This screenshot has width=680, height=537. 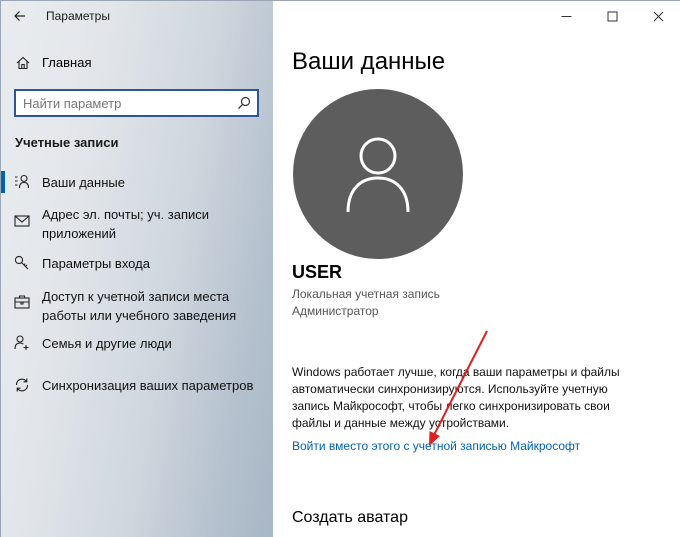 What do you see at coordinates (78, 16) in the screenshot?
I see `app-title: Параметры` at bounding box center [78, 16].